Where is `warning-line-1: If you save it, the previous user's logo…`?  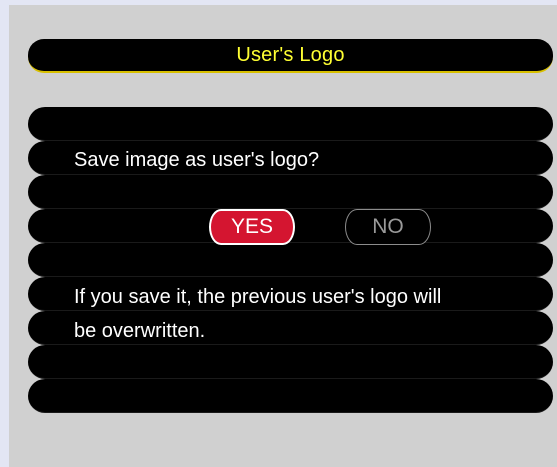 warning-line-1: If you save it, the previous user's logo… is located at coordinates (258, 297).